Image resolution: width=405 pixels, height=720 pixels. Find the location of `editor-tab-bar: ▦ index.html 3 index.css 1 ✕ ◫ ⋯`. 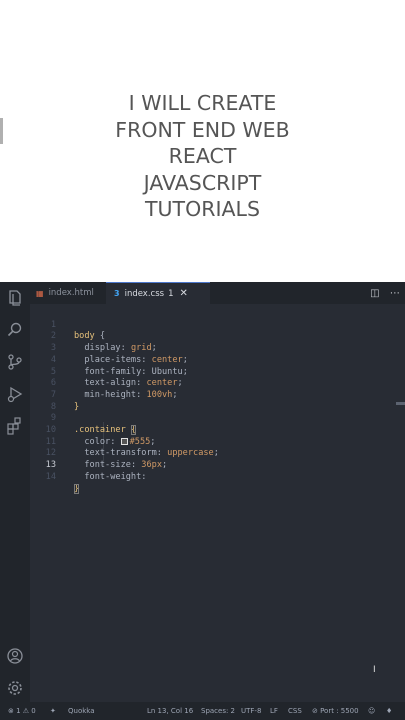

editor-tab-bar: ▦ index.html 3 index.css 1 ✕ ◫ ⋯ is located at coordinates (217, 293).